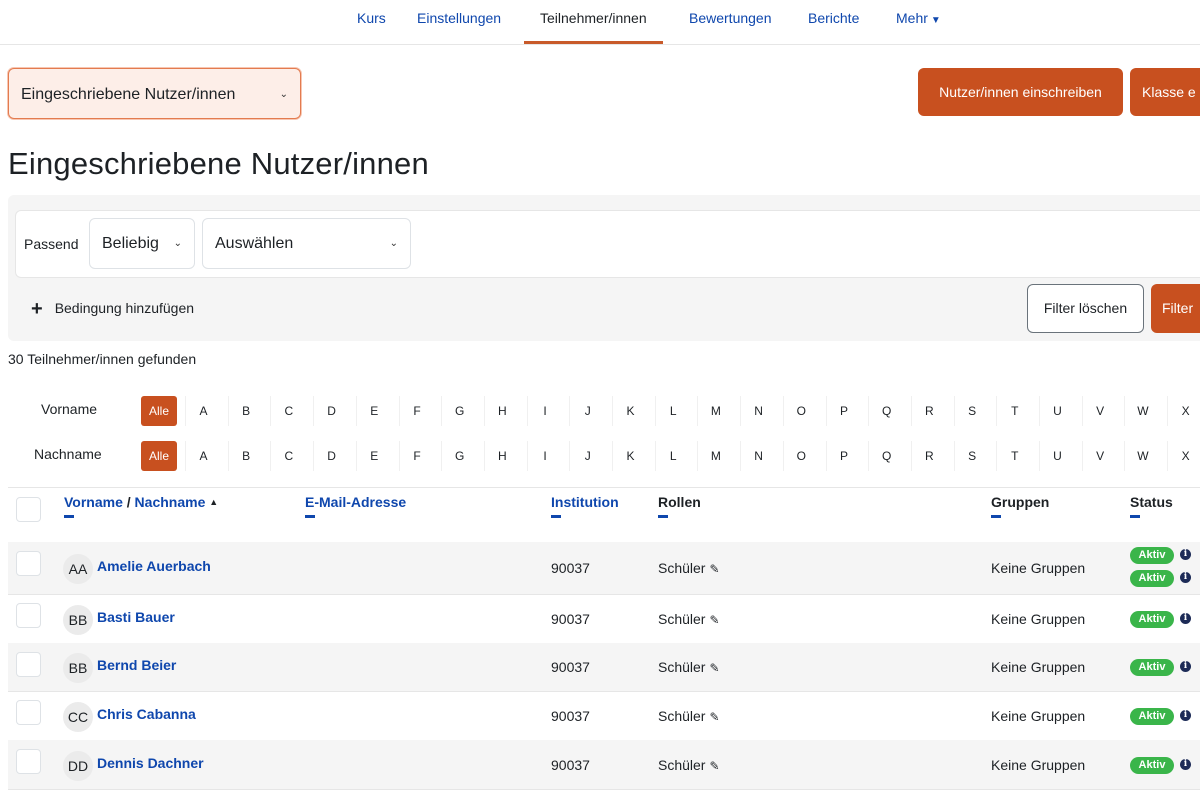 This screenshot has width=1200, height=798. What do you see at coordinates (154, 566) in the screenshot?
I see `participant-name-link: Amelie Auerbach` at bounding box center [154, 566].